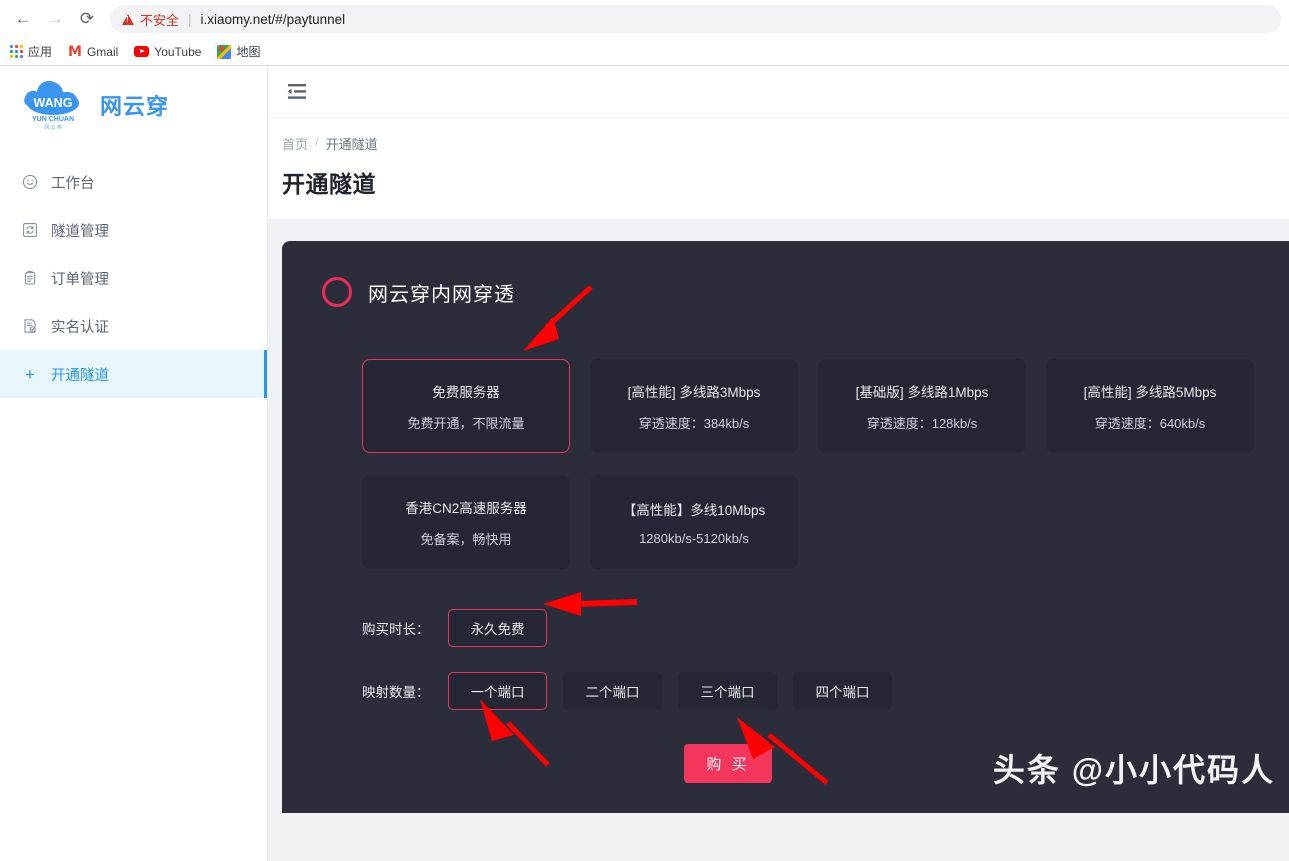 Image resolution: width=1289 pixels, height=861 pixels. Describe the element at coordinates (695, 19) in the screenshot. I see `address-bar: 不安全 | i.xiaomy.net/#/paytunnel` at that location.